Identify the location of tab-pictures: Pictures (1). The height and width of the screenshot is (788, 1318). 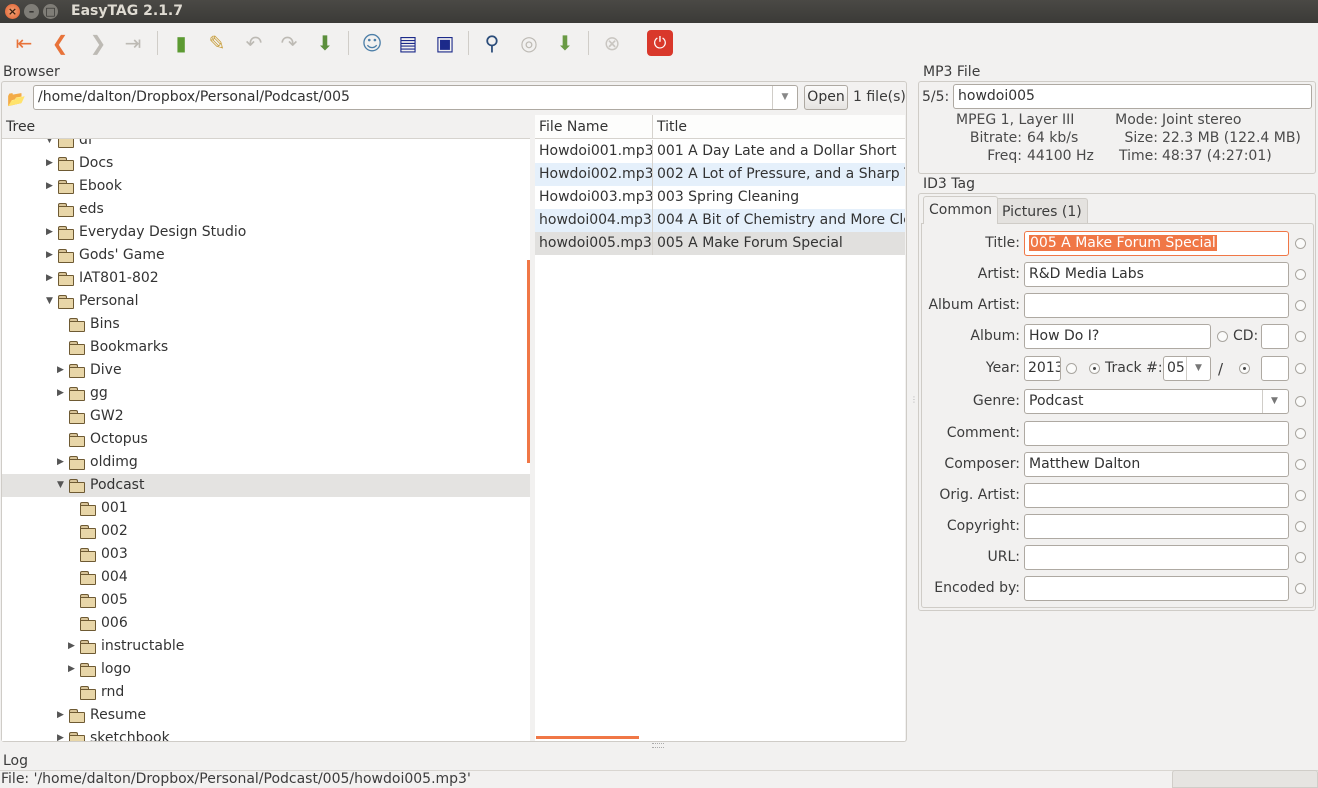
(1042, 211).